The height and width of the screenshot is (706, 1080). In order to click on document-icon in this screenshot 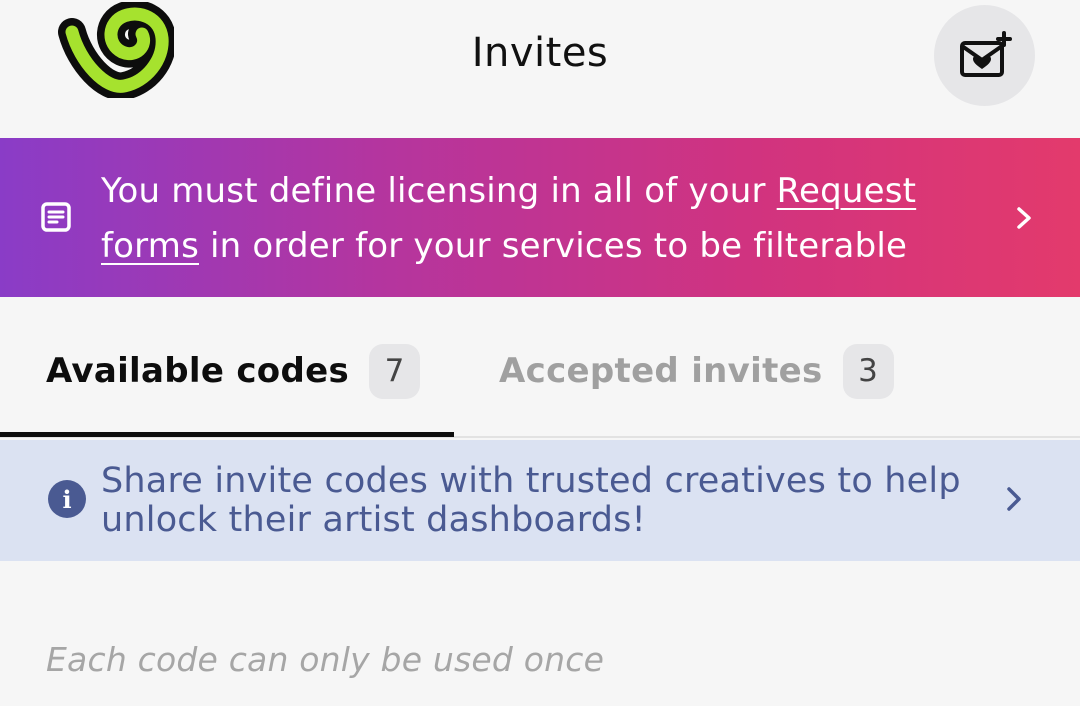, I will do `click(56, 217)`.